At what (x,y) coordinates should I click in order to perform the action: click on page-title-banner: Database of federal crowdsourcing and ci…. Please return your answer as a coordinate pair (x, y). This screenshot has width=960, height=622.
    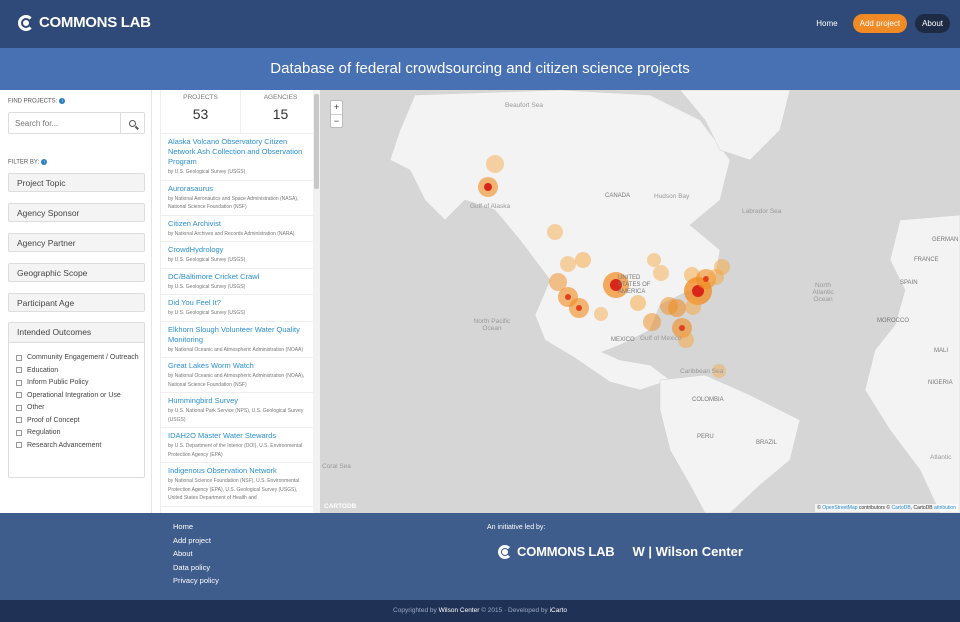
    Looking at the image, I should click on (480, 69).